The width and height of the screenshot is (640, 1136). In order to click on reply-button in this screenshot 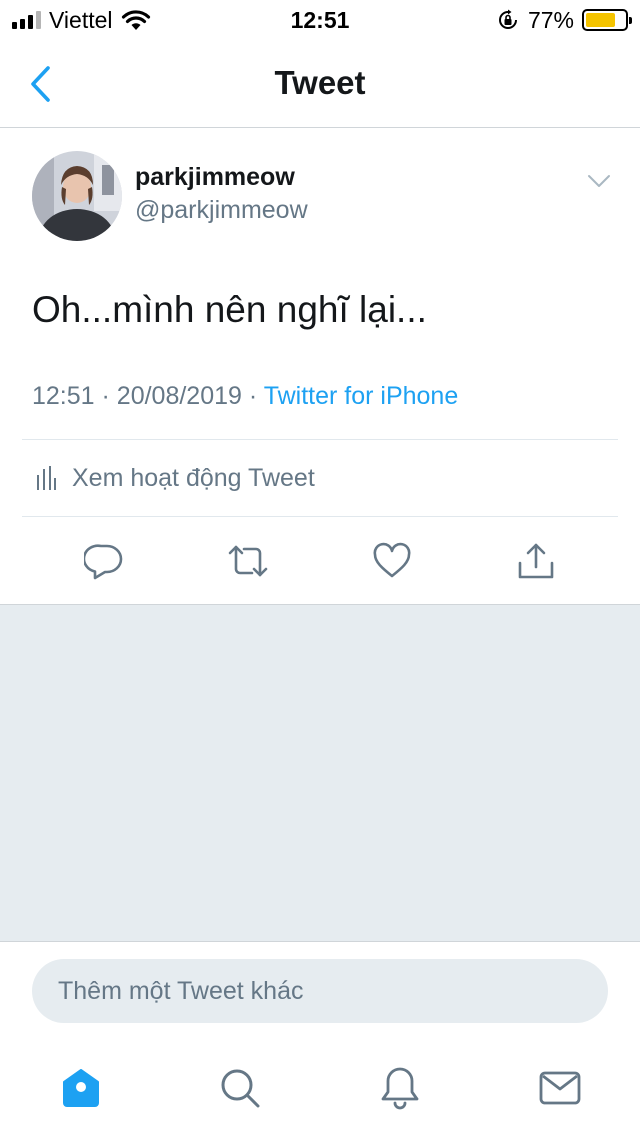, I will do `click(104, 561)`.